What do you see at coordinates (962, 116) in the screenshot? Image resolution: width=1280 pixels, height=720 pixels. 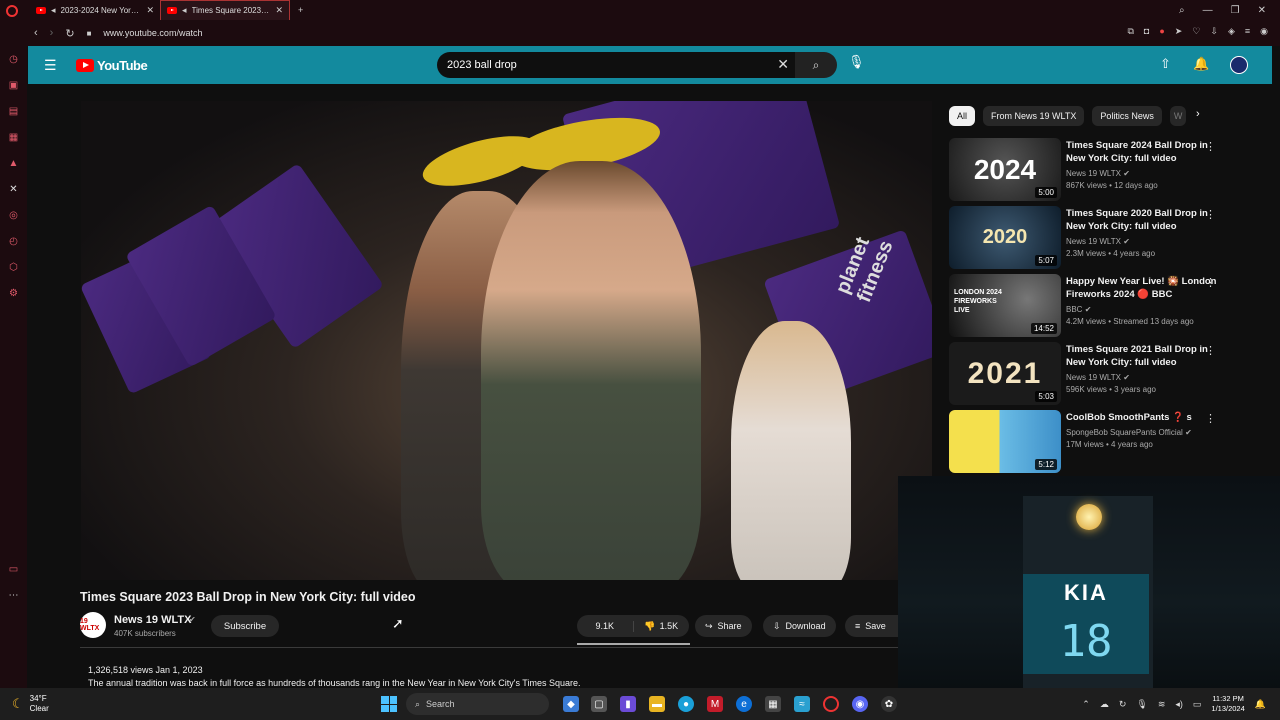 I see `chip-all: All` at bounding box center [962, 116].